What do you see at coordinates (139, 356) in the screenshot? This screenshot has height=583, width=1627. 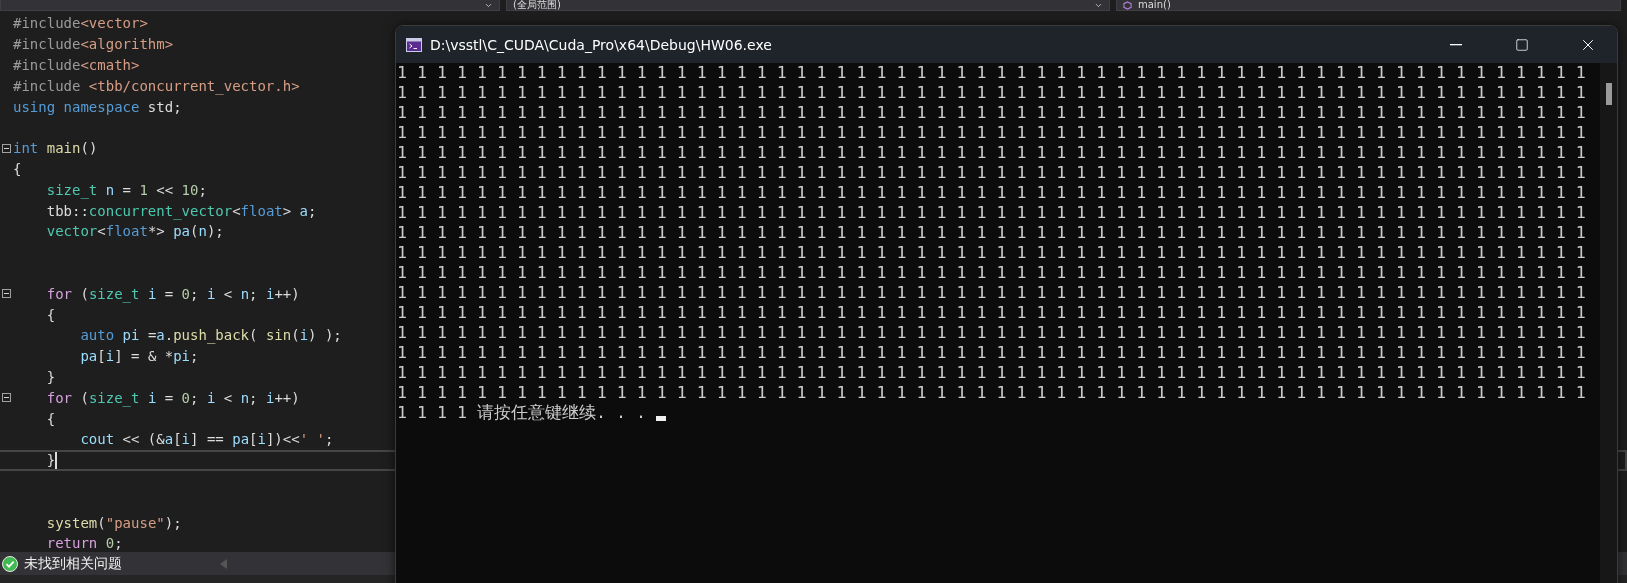 I see `code-line: pa[i] = & *pi;` at bounding box center [139, 356].